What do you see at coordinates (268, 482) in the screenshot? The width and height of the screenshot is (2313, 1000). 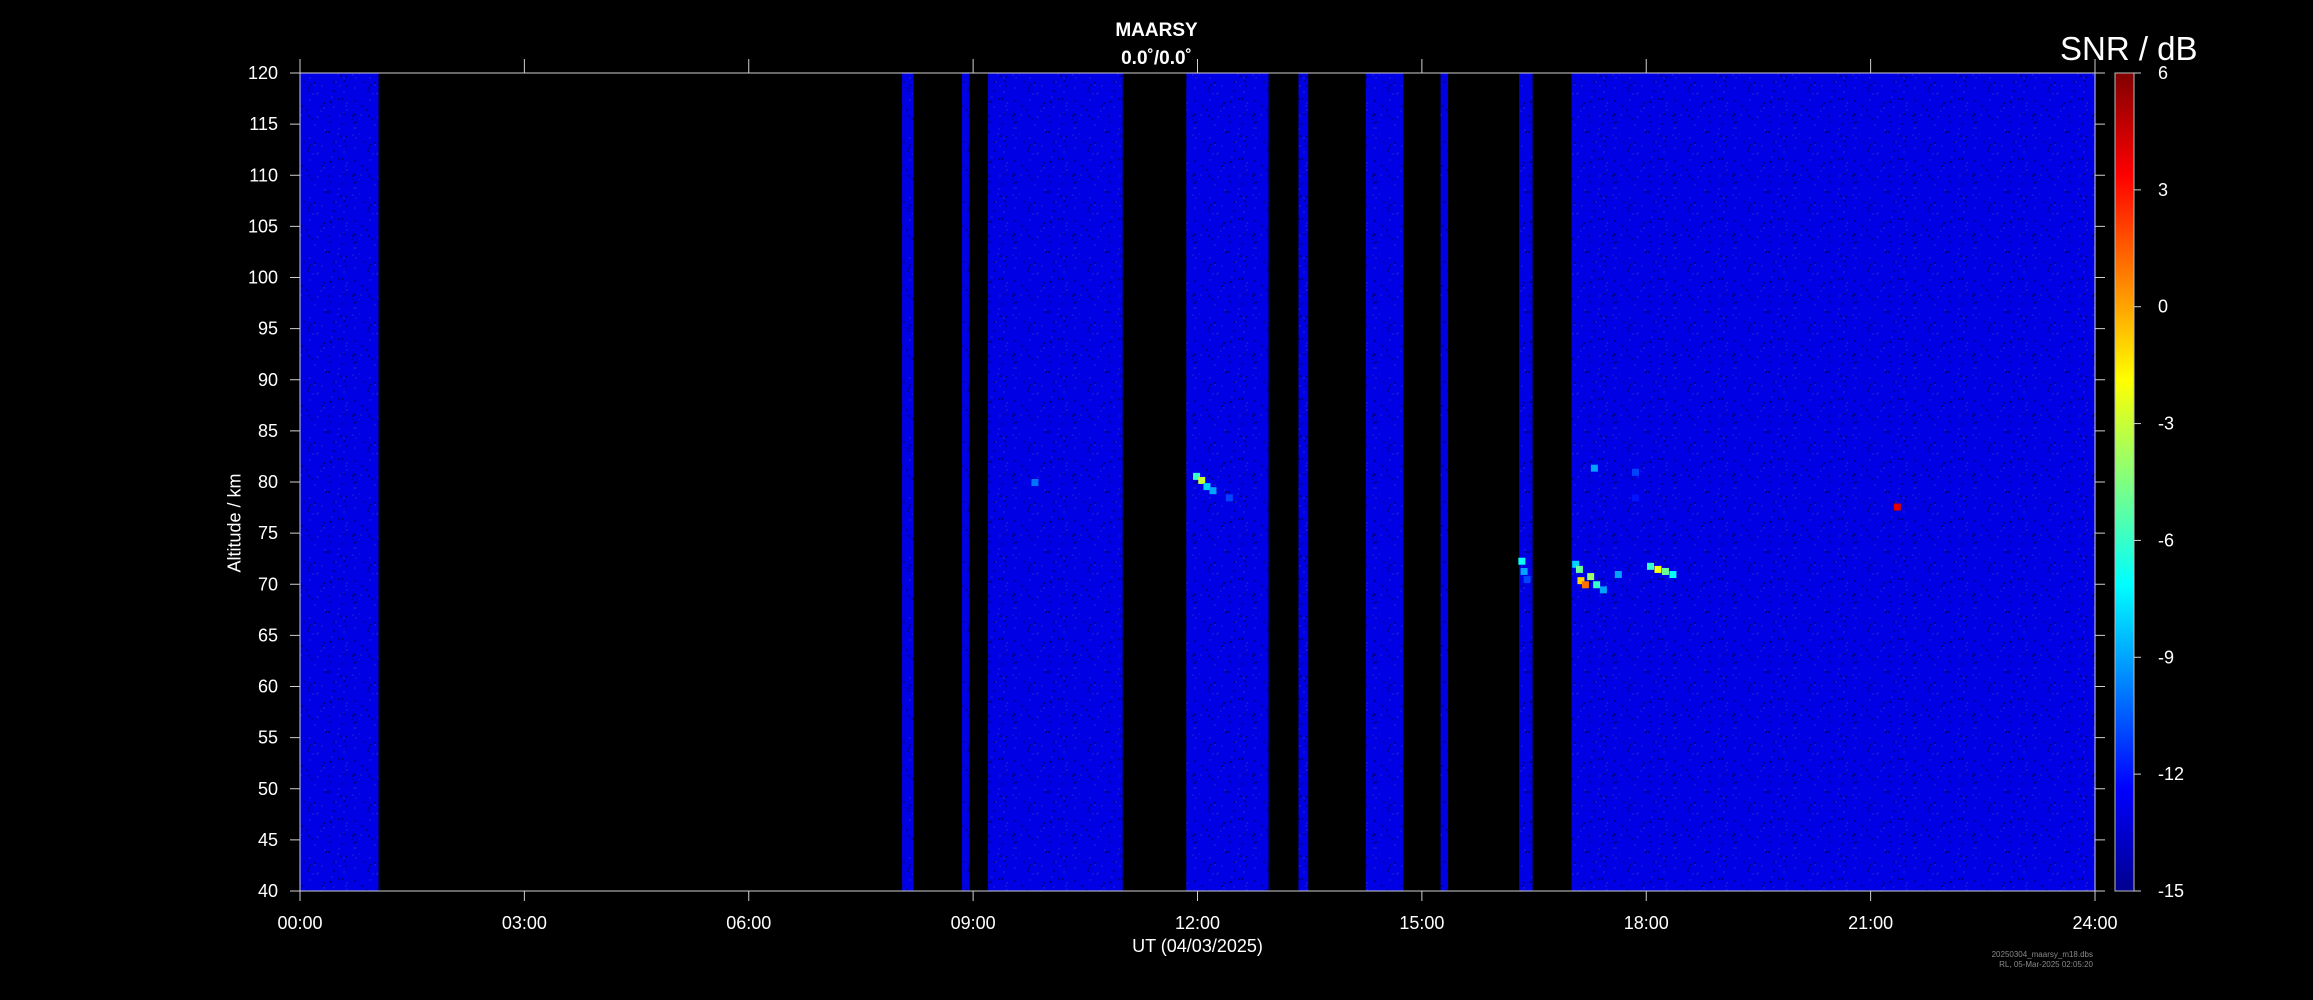 I see `y-tick-label: 80` at bounding box center [268, 482].